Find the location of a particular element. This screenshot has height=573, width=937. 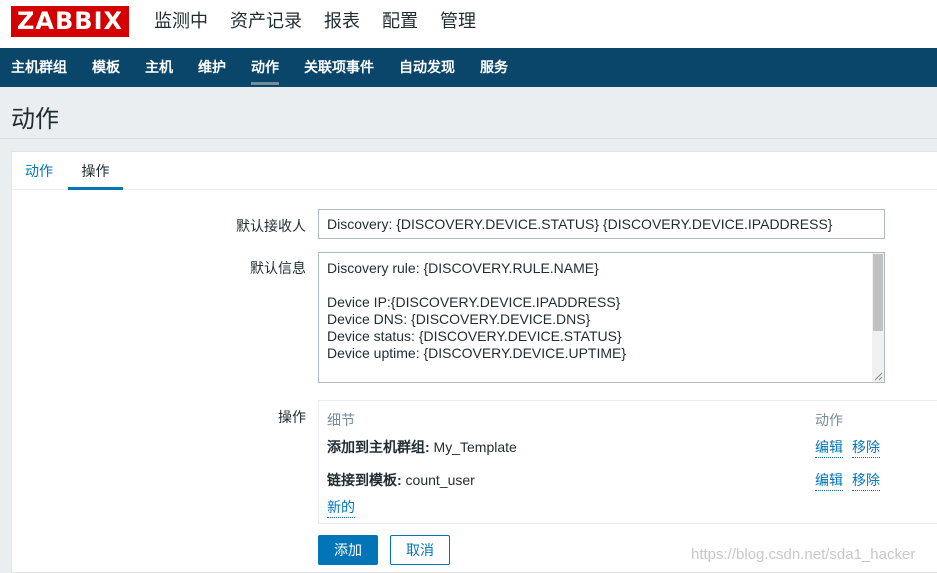

sub-menu-actions: 动作 is located at coordinates (265, 67).